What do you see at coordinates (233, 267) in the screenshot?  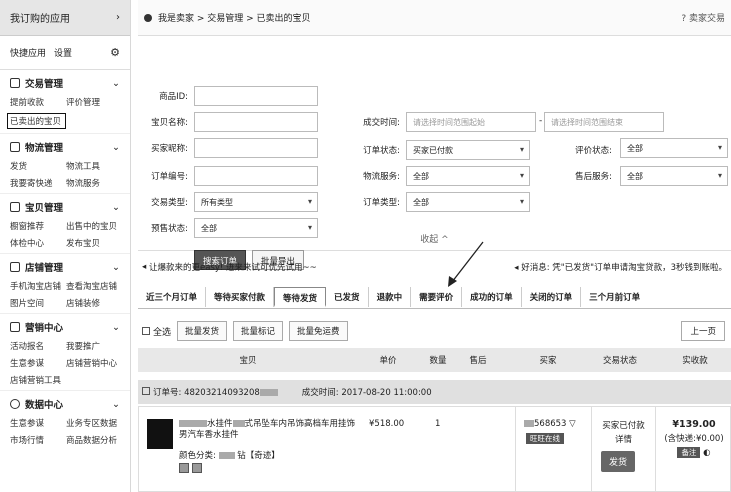 I see `promo-left: 让爆款来的更easy! 进来来试可优先试用~~` at bounding box center [233, 267].